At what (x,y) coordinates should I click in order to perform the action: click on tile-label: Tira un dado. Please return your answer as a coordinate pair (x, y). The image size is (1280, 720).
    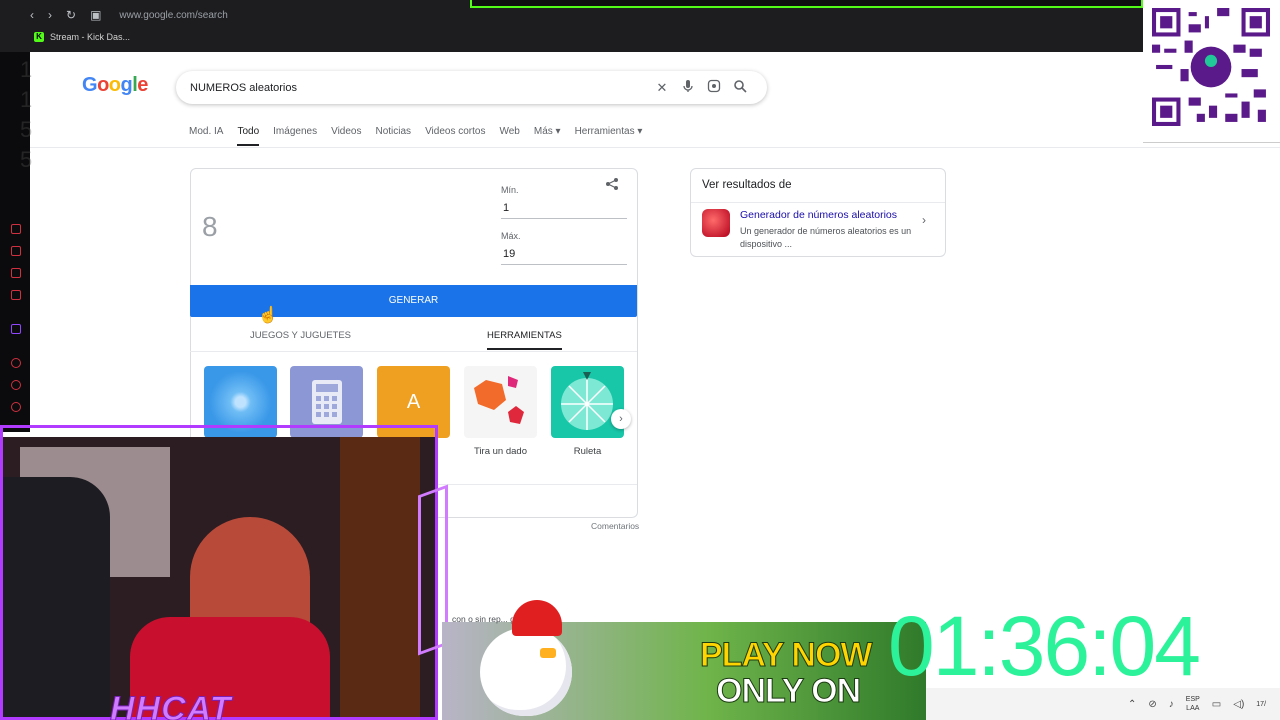
    Looking at the image, I should click on (500, 451).